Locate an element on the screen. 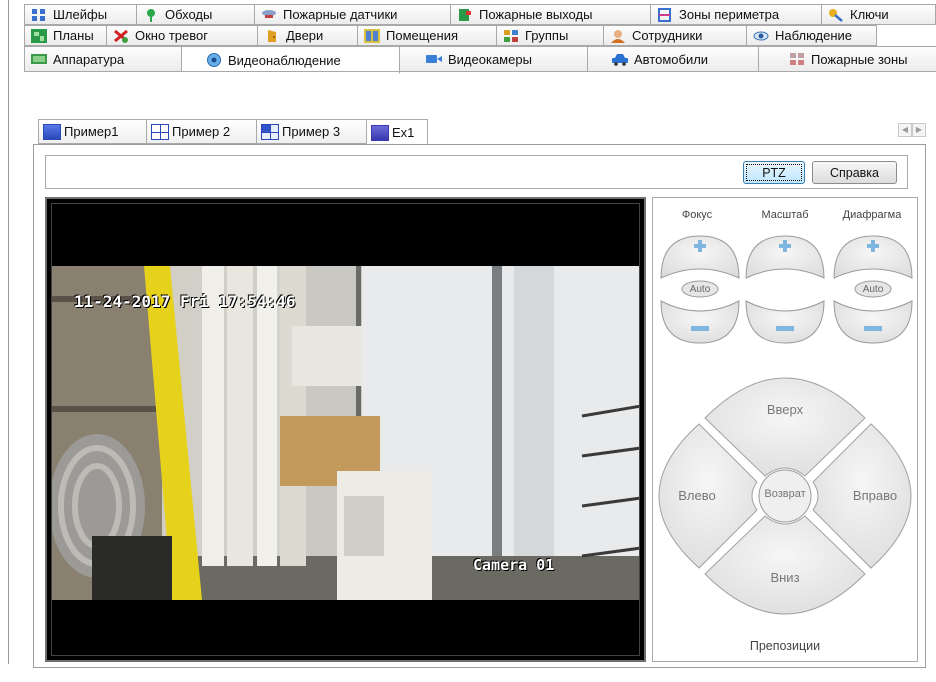 The width and height of the screenshot is (936, 682). tab-label: Окно тревог is located at coordinates (171, 35).